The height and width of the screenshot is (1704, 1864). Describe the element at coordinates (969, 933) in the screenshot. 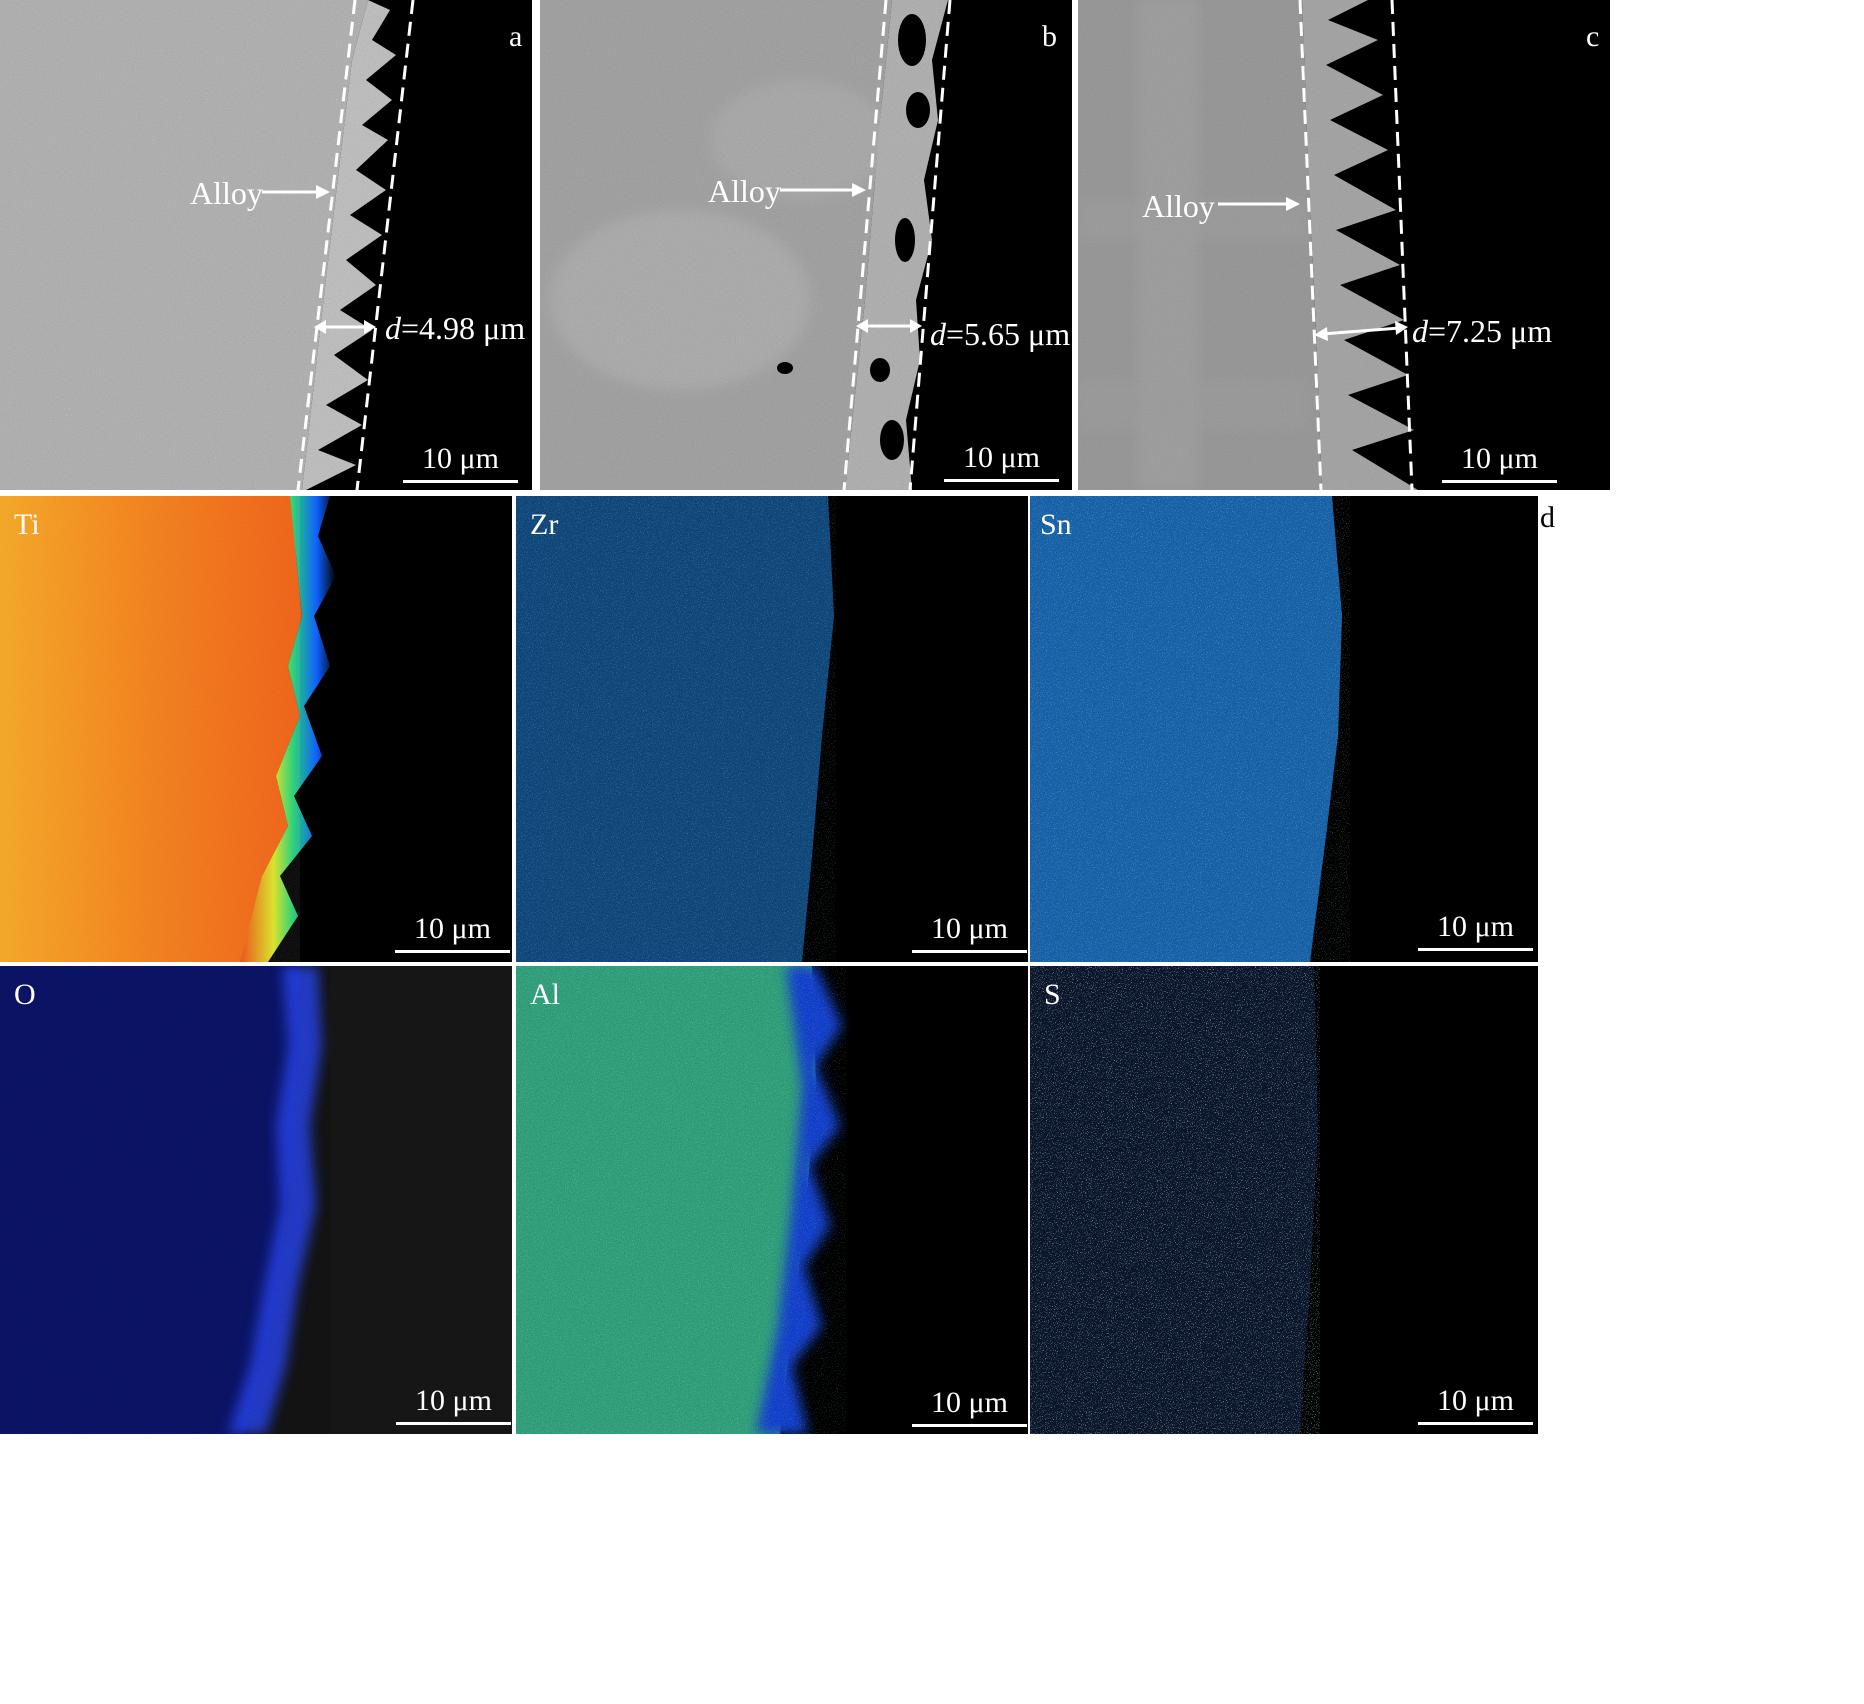

I see `scale-bar-zr: 10 μm` at that location.